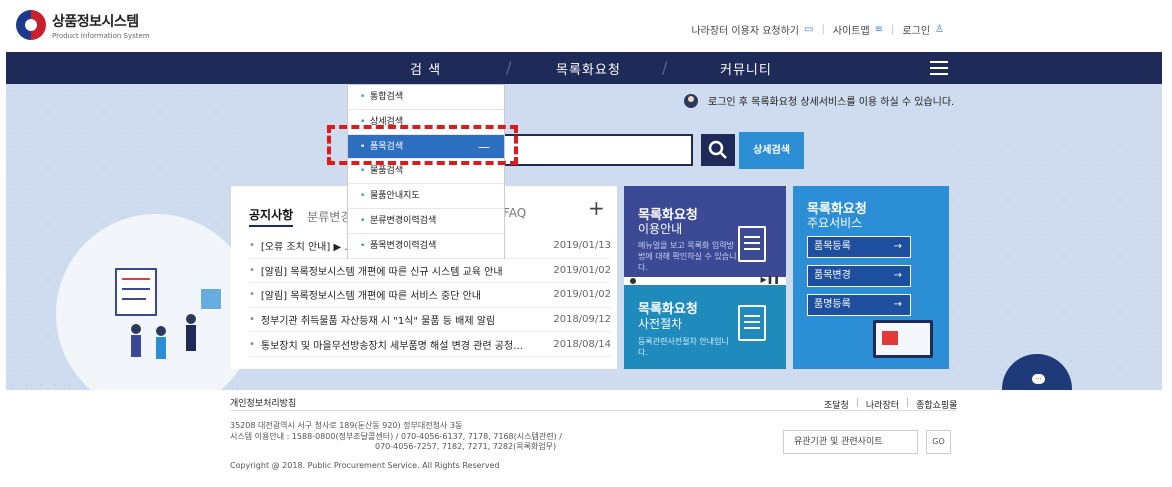  Describe the element at coordinates (633, 281) in the screenshot. I see `slider-dot-icon` at that location.